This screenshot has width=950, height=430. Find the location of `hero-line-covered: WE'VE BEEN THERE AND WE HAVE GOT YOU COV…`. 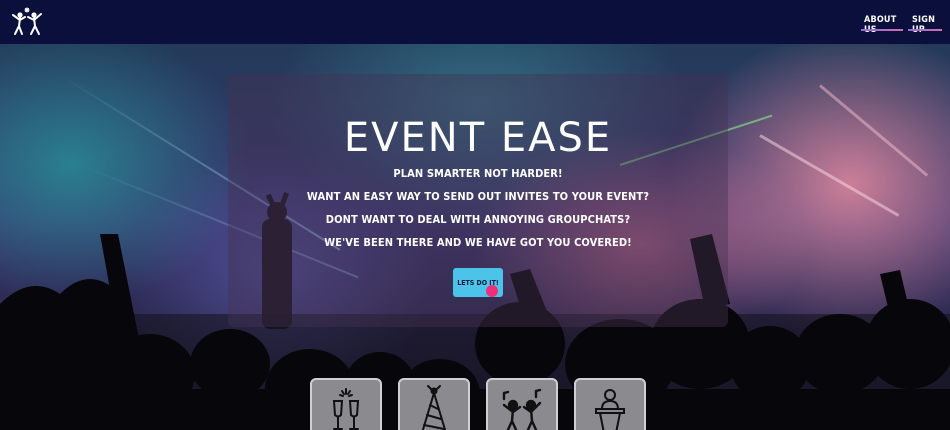

hero-line-covered: WE'VE BEEN THERE AND WE HAVE GOT YOU COV… is located at coordinates (478, 242).